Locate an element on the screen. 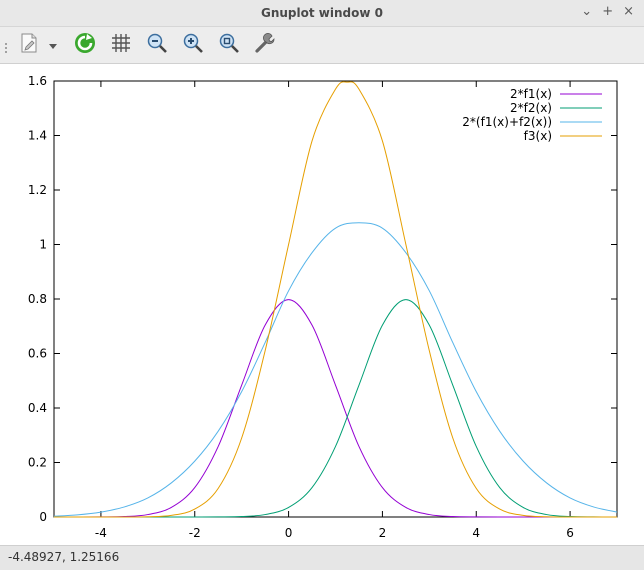 The image size is (644, 570). zoom-fit-button is located at coordinates (229, 45).